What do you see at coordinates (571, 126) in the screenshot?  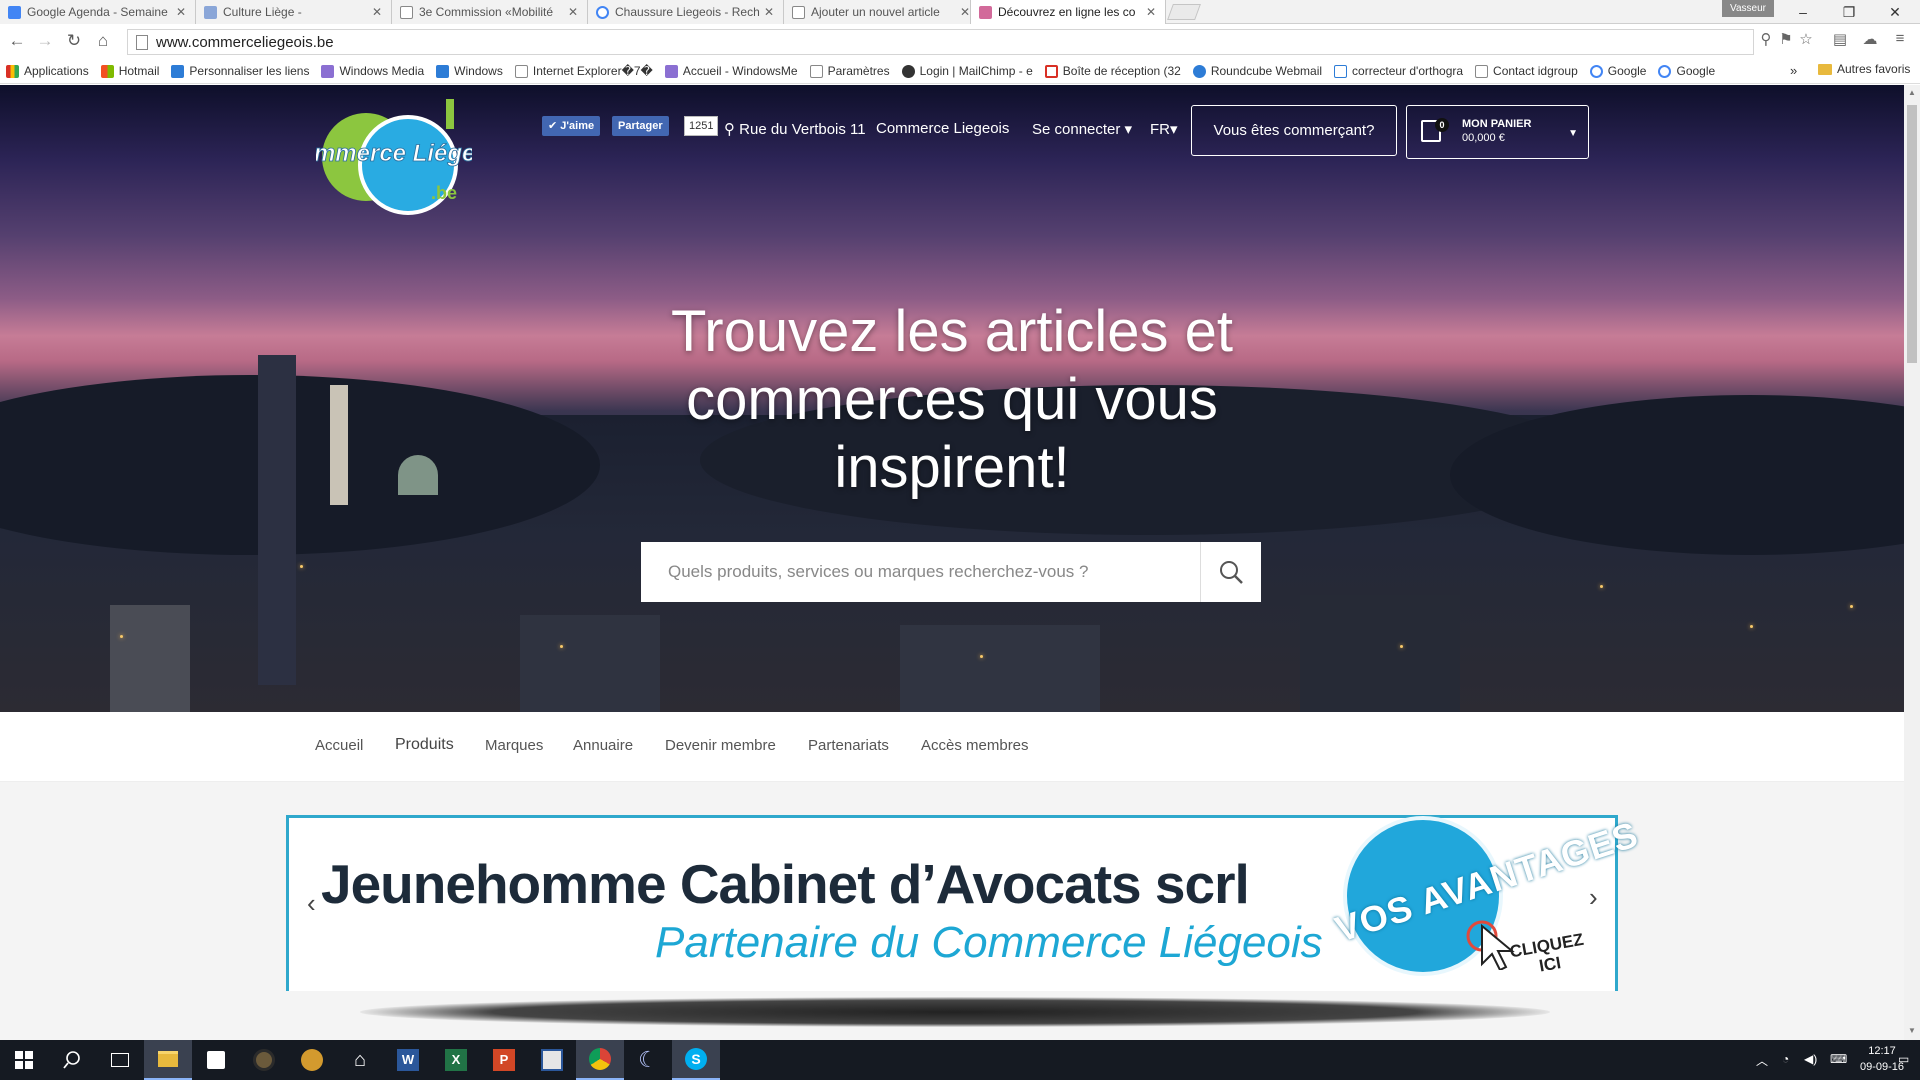 I see `facebook-like-button: ✔ J'aime` at bounding box center [571, 126].